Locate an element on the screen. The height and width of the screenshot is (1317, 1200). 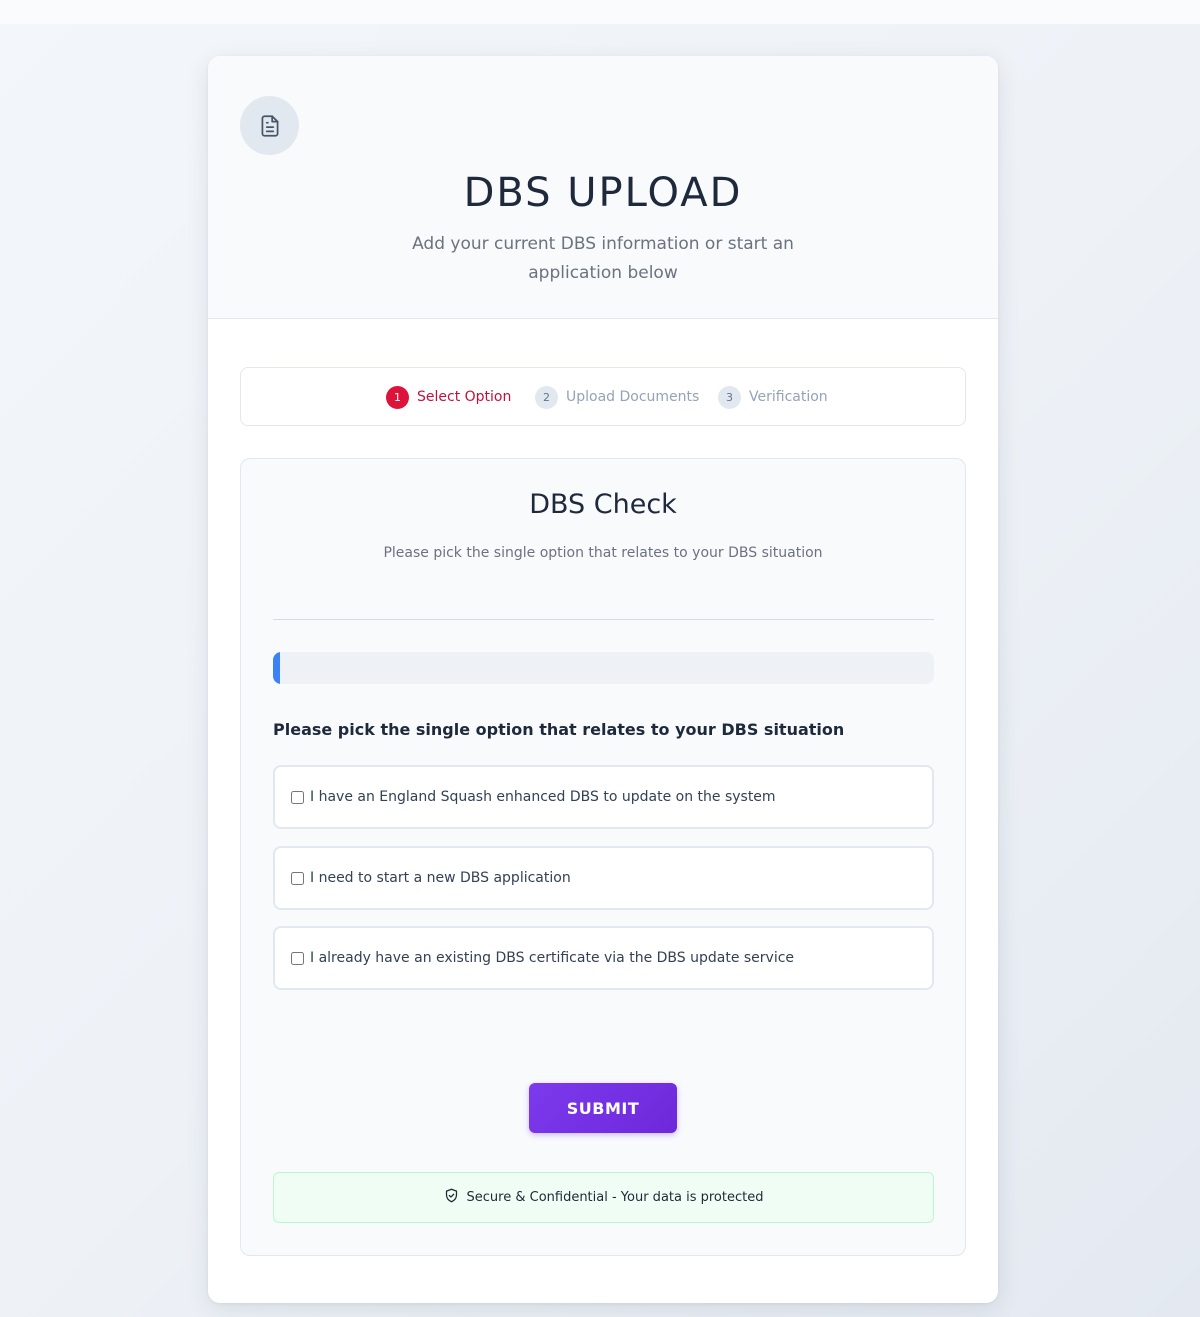
step-label: Verification is located at coordinates (788, 397).